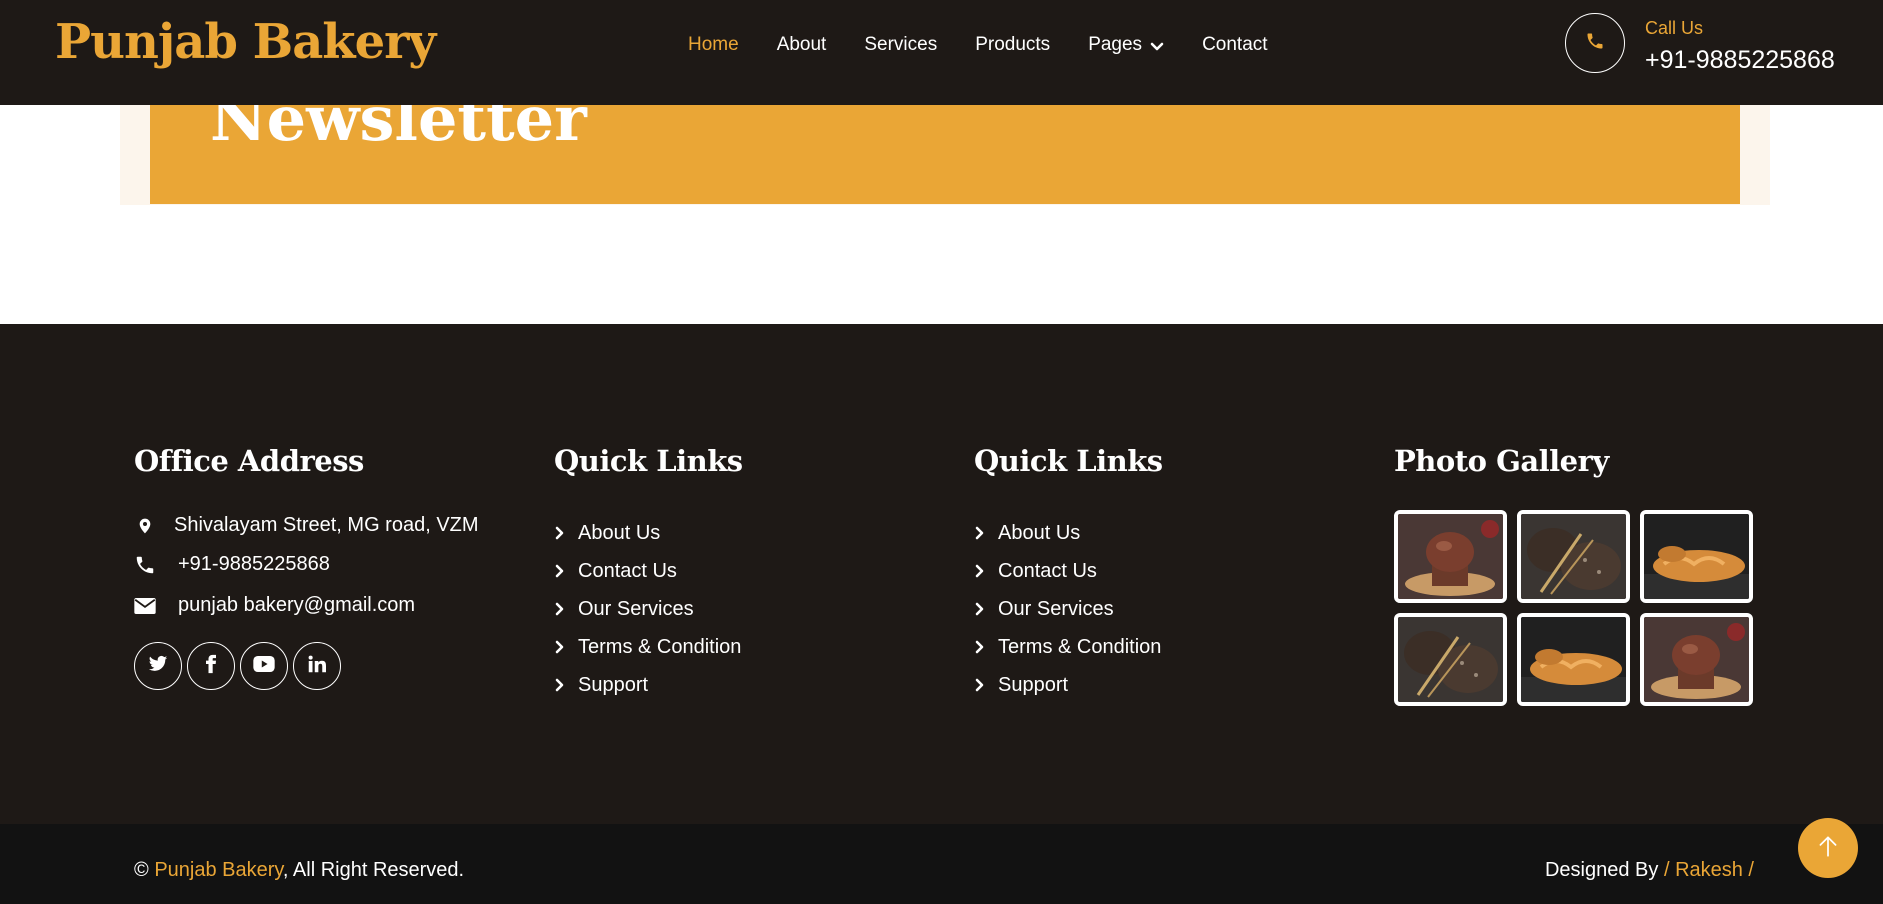 The height and width of the screenshot is (904, 1883). I want to click on office-address-title: Office Address, so click(249, 461).